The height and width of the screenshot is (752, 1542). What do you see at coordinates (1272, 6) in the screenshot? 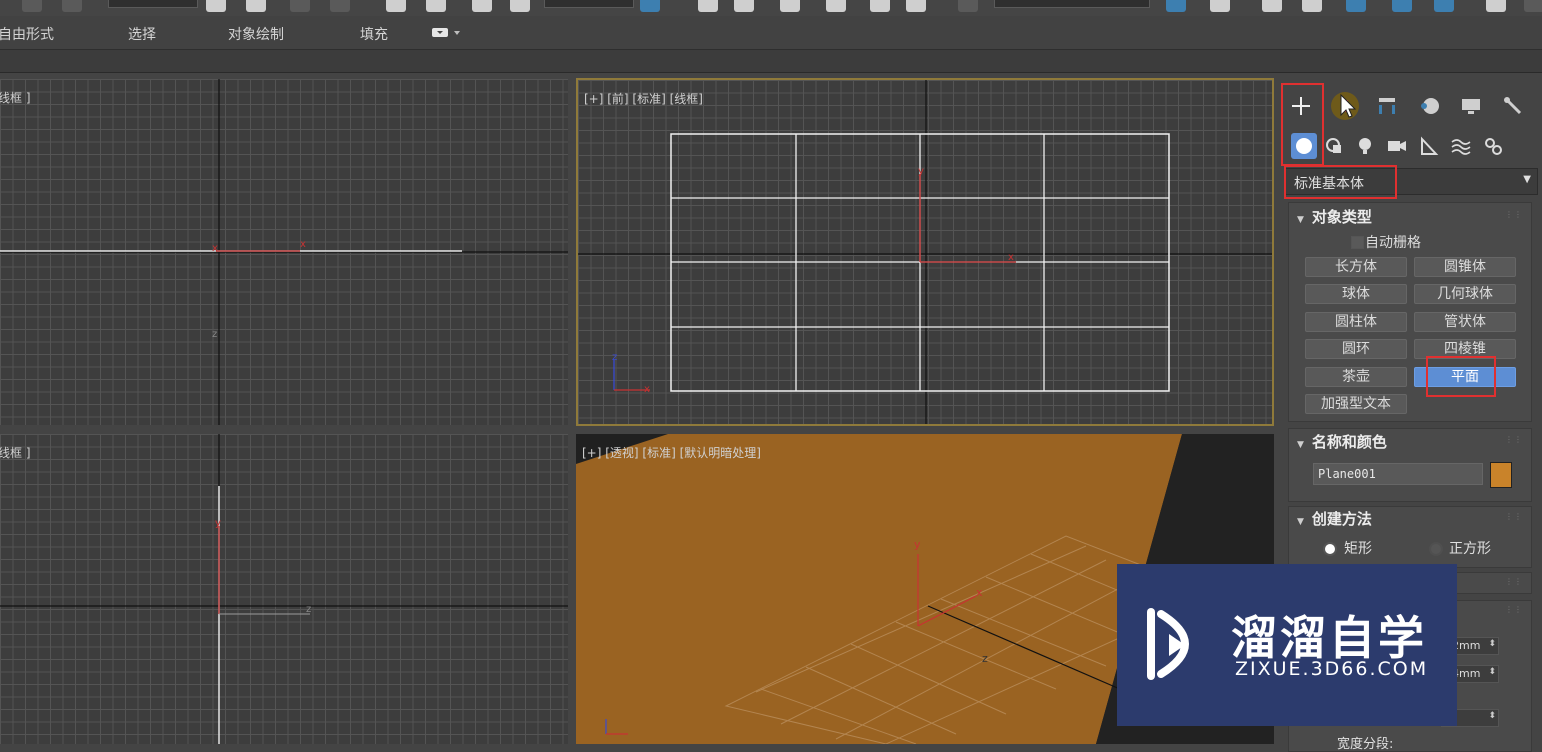
I see `layer-explorer-icon` at bounding box center [1272, 6].